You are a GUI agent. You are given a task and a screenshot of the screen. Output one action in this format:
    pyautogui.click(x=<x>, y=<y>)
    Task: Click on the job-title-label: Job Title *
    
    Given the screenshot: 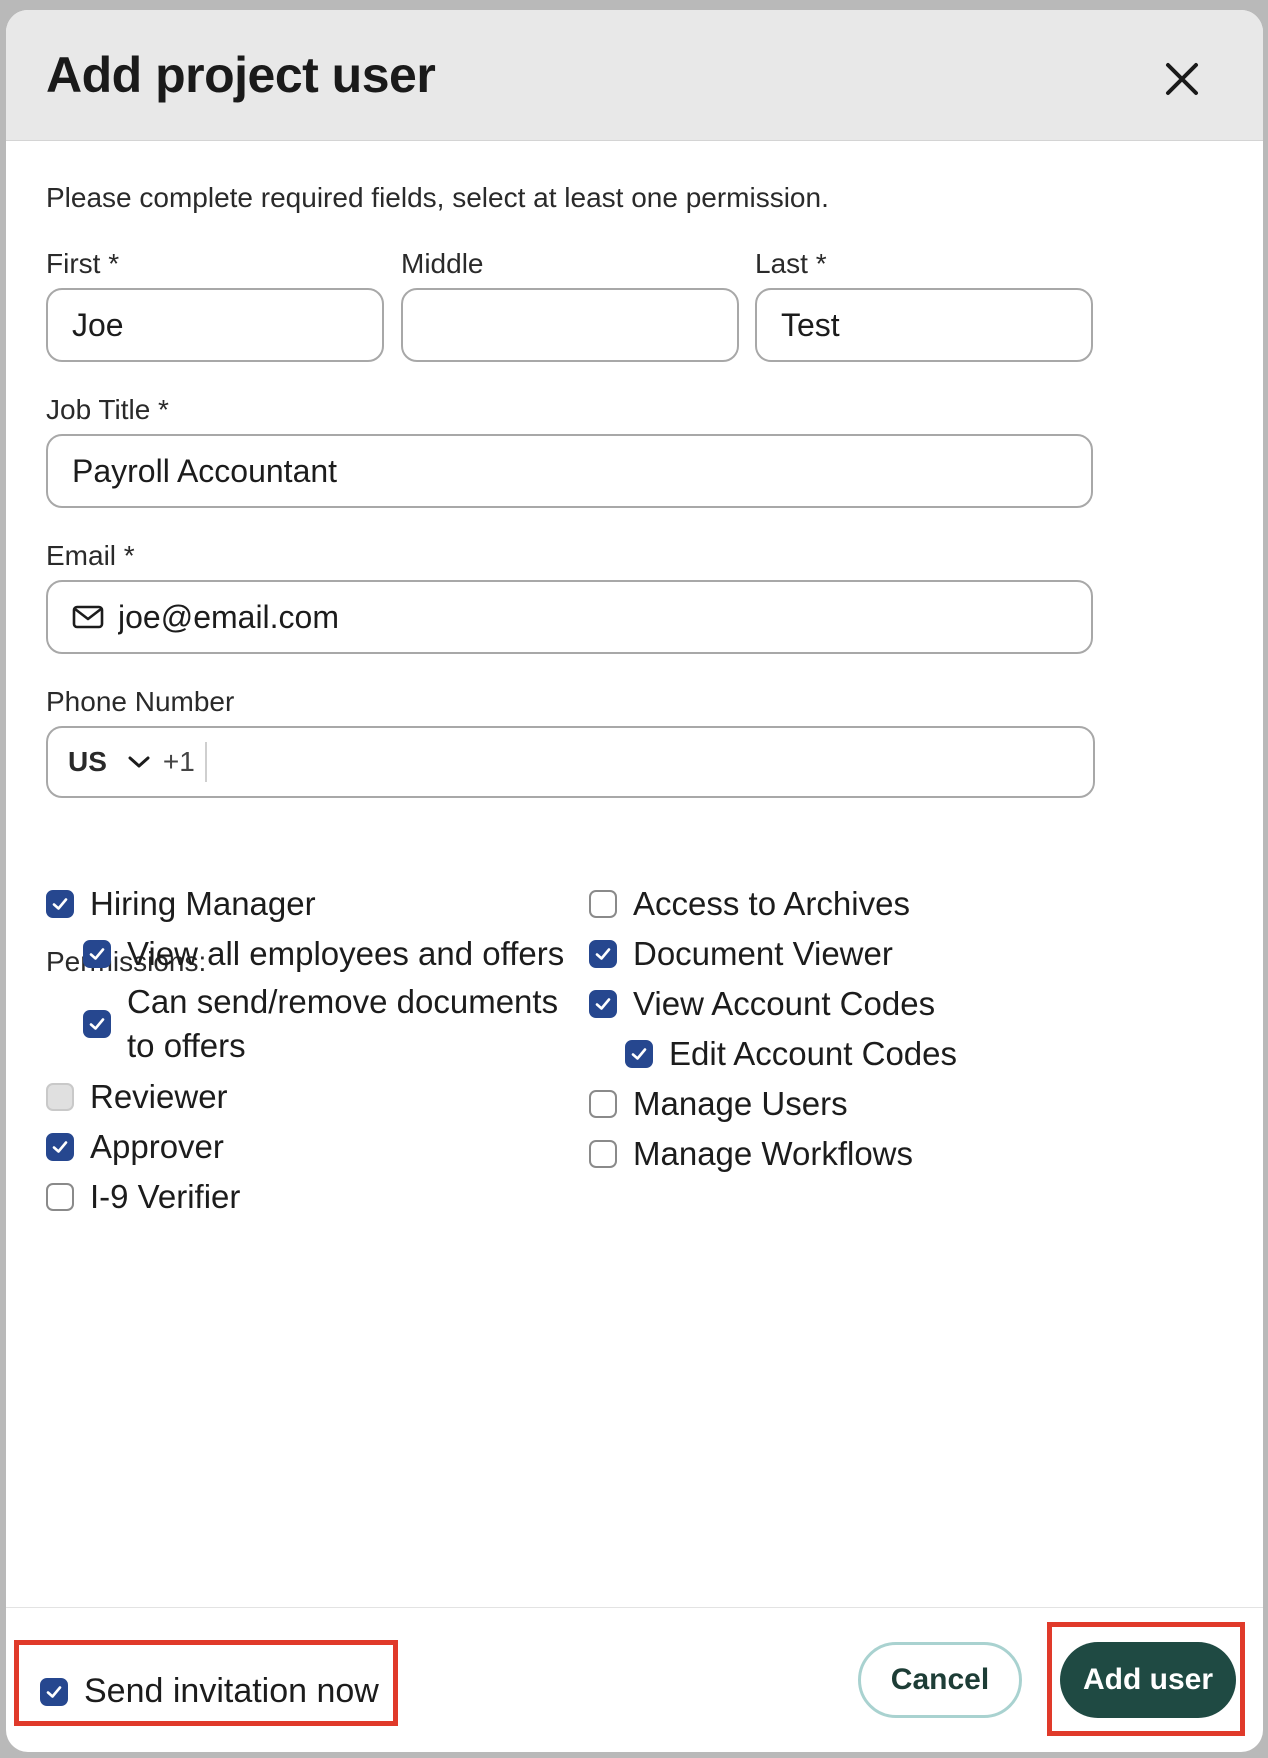 What is the action you would take?
    pyautogui.click(x=107, y=409)
    